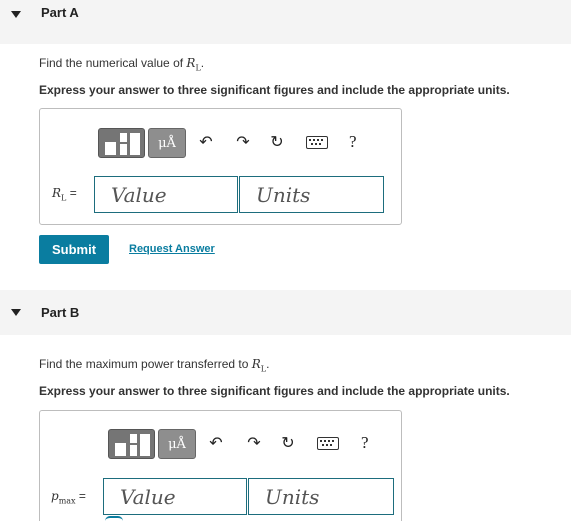  Describe the element at coordinates (311, 194) in the screenshot. I see `rl-units-input` at that location.